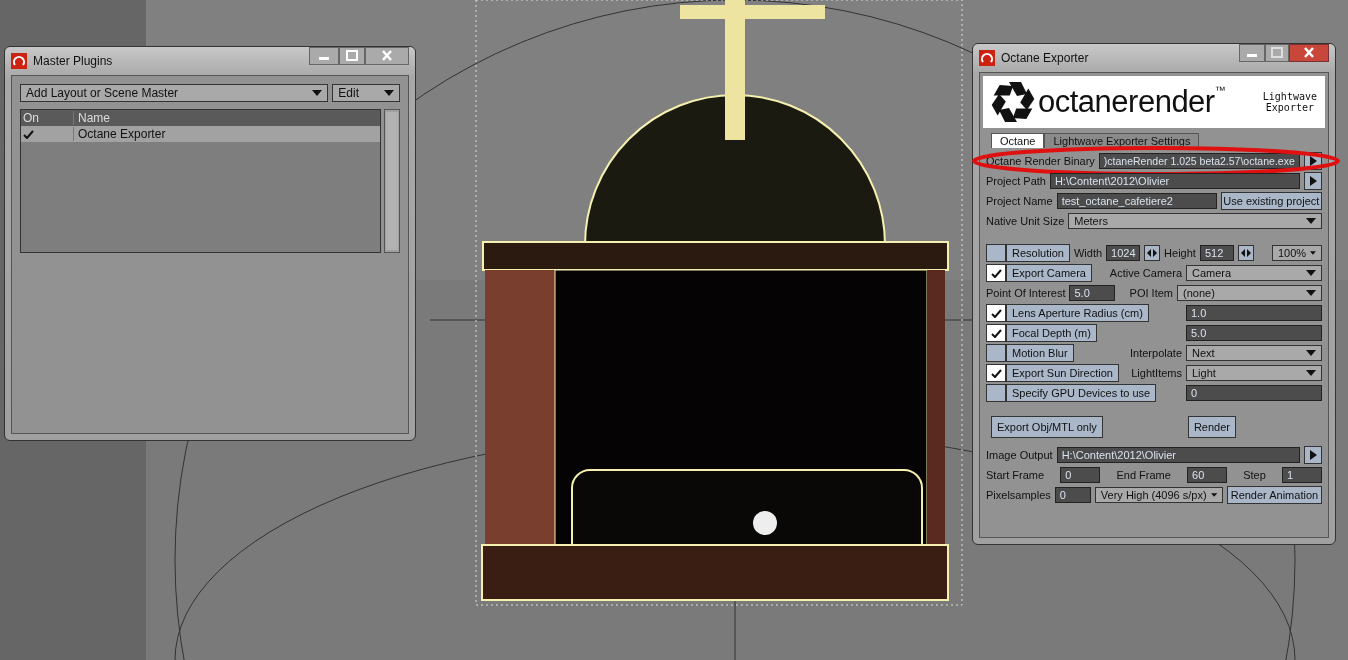 The image size is (1348, 660). What do you see at coordinates (1040, 161) in the screenshot?
I see `field-label: Octane Render Binary` at bounding box center [1040, 161].